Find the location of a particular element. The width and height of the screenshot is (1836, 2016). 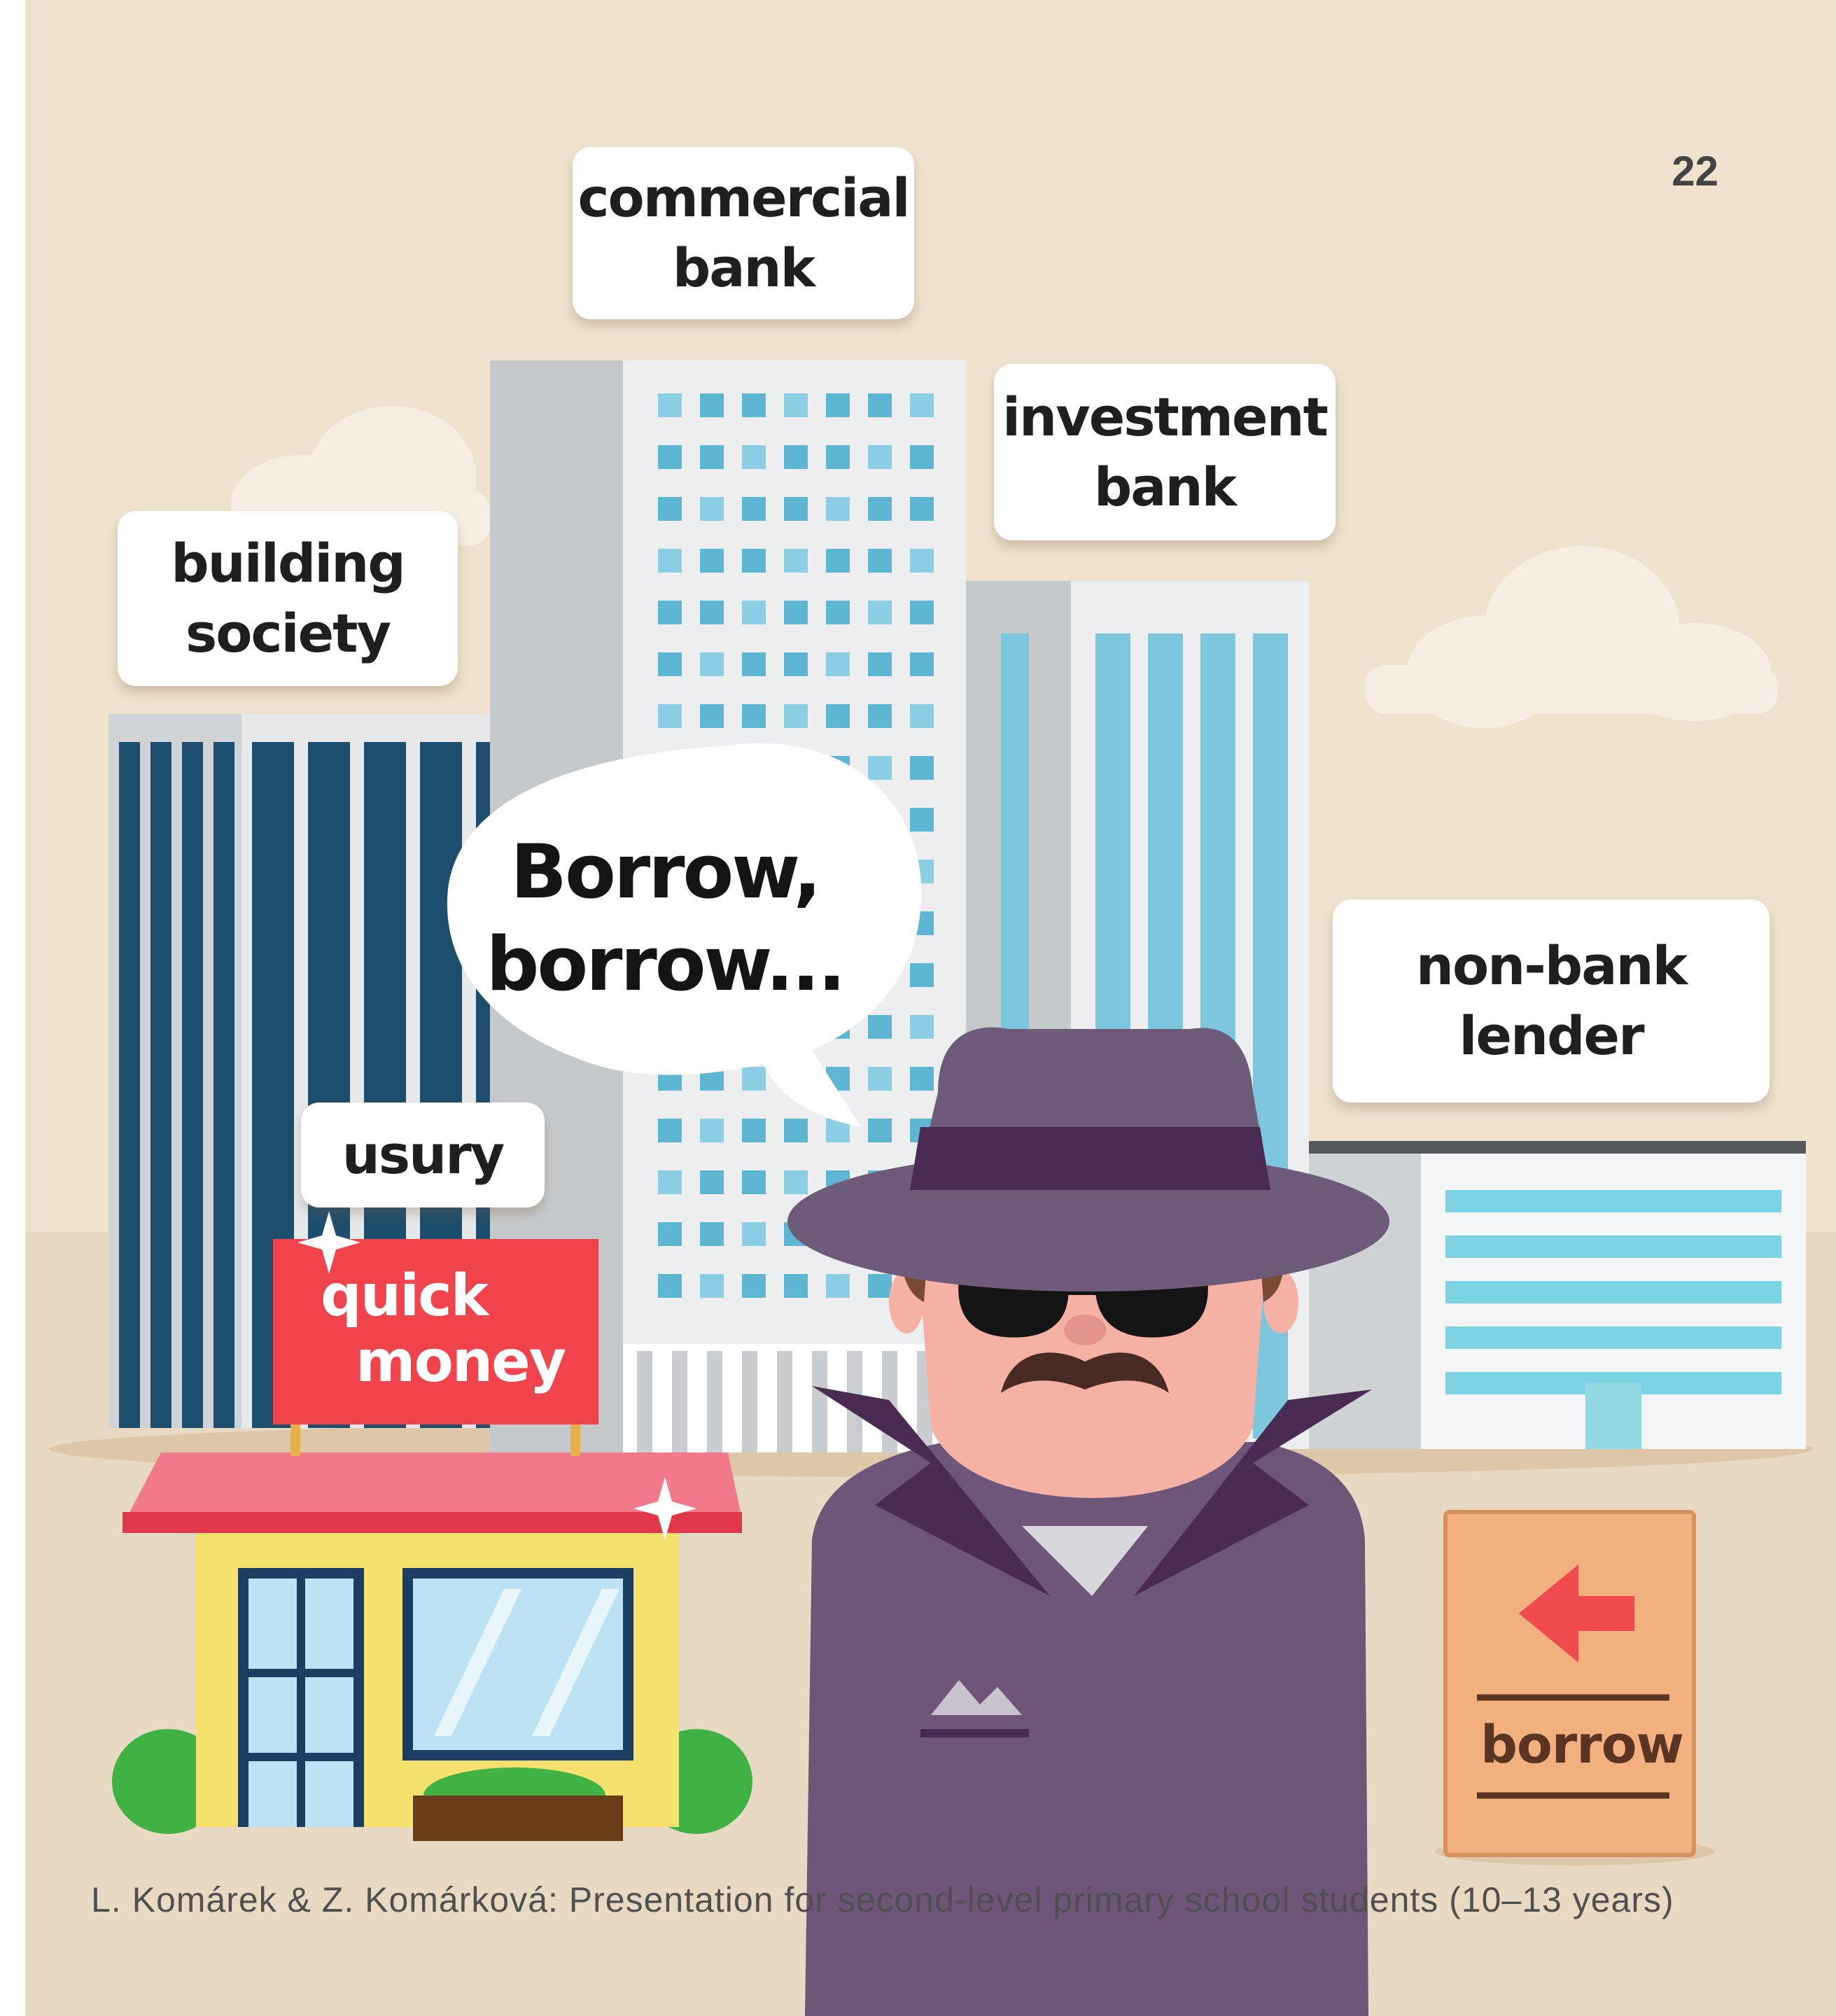

label-usury-text: usury is located at coordinates (423, 1155).